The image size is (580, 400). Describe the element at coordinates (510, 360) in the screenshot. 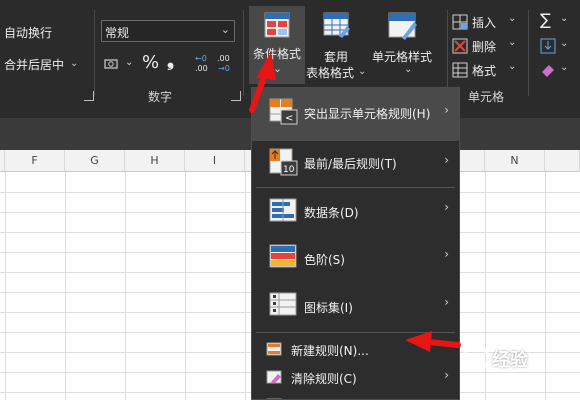

I see `svg-text: 经验` at that location.